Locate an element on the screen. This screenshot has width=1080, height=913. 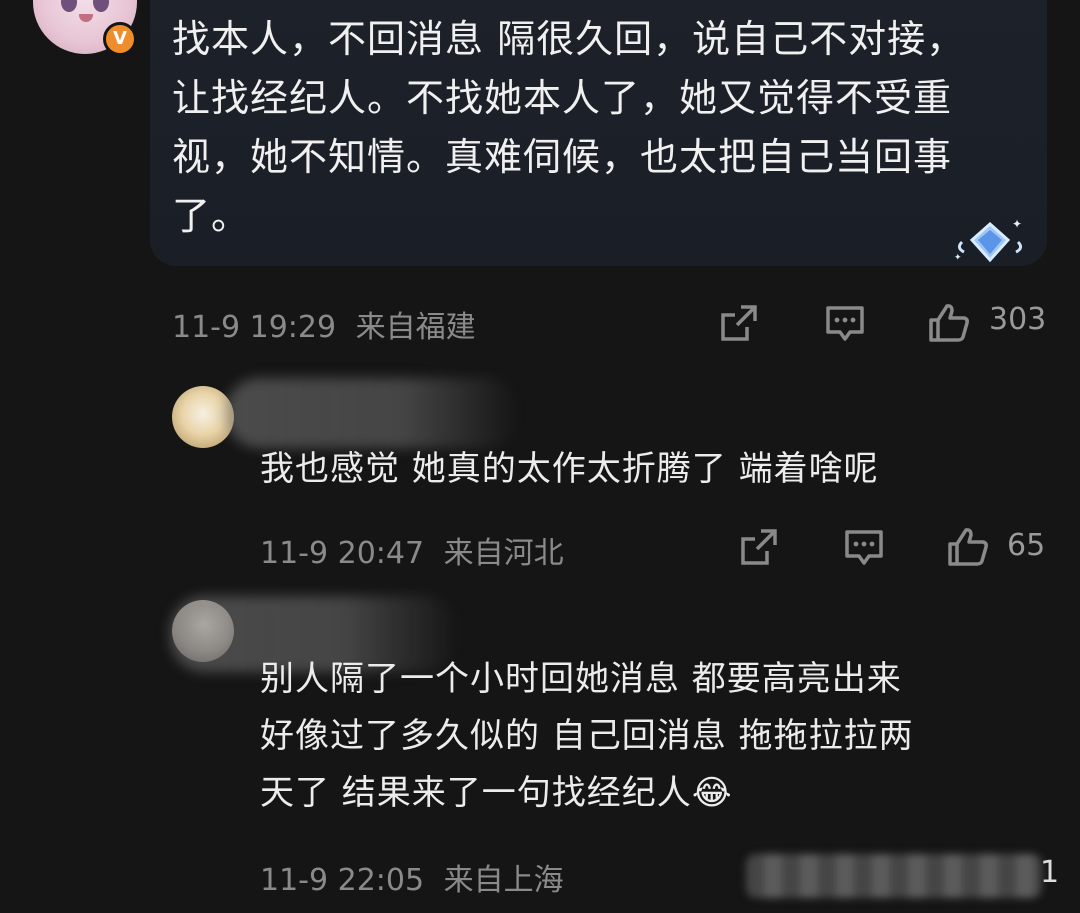
comment-meta: 11-9 19:29 来自福建 is located at coordinates (324, 324).